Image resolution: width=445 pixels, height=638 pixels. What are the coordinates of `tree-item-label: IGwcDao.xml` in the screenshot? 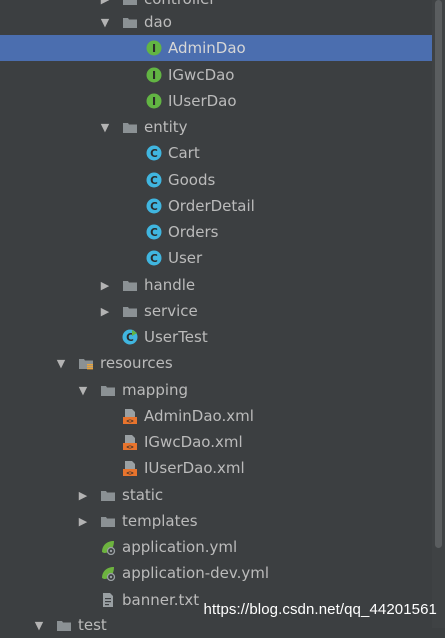 It's located at (193, 442).